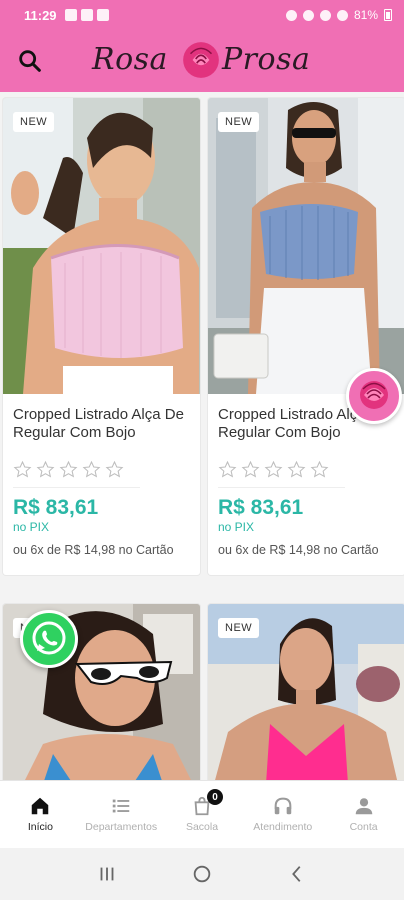 The image size is (404, 900). Describe the element at coordinates (365, 15) in the screenshot. I see `battery-percent: 81%` at that location.